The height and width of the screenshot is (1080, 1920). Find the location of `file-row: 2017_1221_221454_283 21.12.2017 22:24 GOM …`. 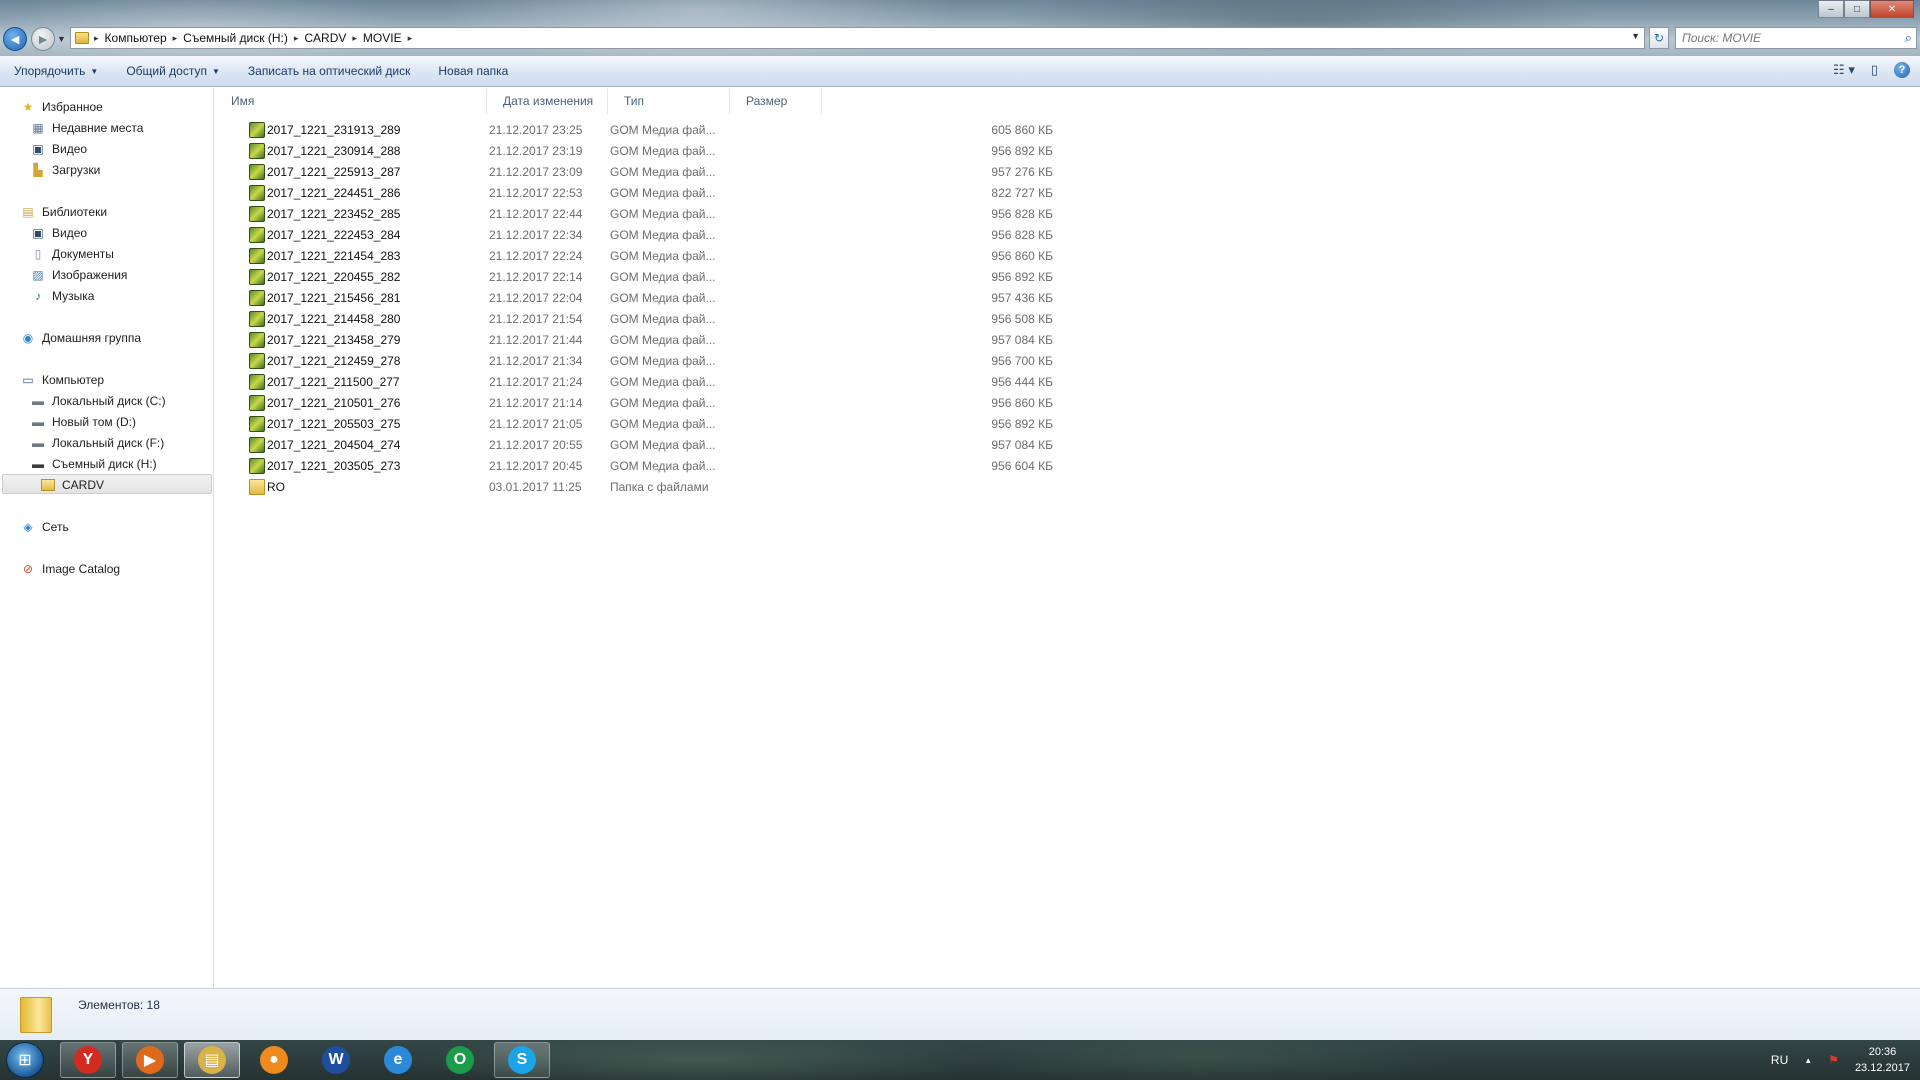

file-row: 2017_1221_221454_283 21.12.2017 22:24 GOM … is located at coordinates (641, 256).